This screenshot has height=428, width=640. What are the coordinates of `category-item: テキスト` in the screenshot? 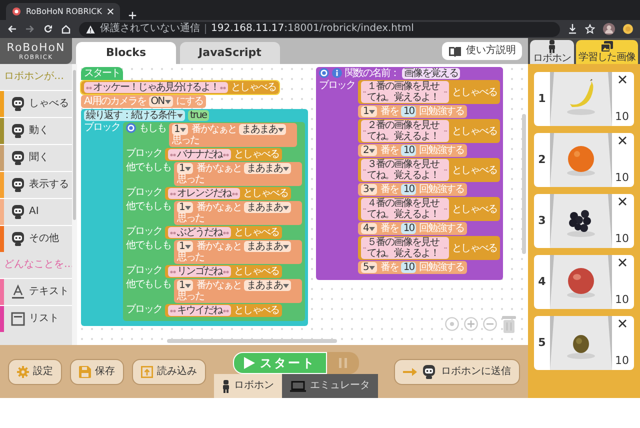 It's located at (36, 291).